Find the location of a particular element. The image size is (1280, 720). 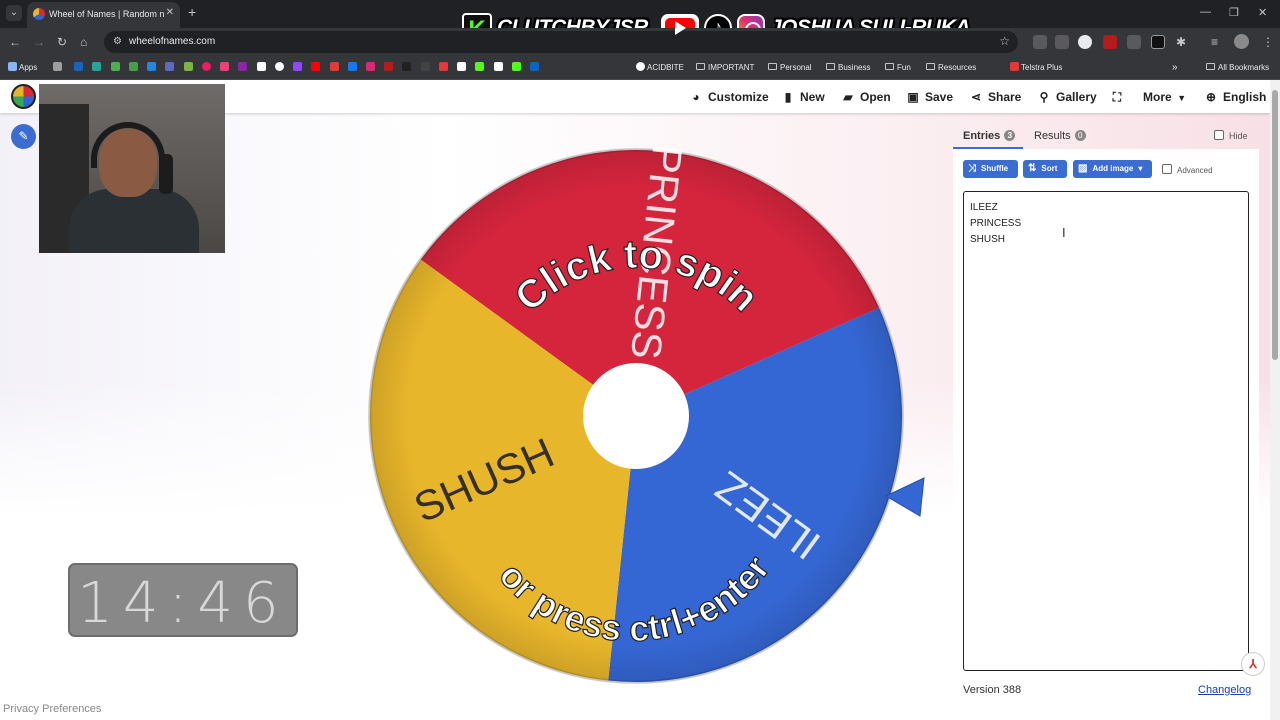

bookmark-all: All Bookmarks is located at coordinates (1237, 68).